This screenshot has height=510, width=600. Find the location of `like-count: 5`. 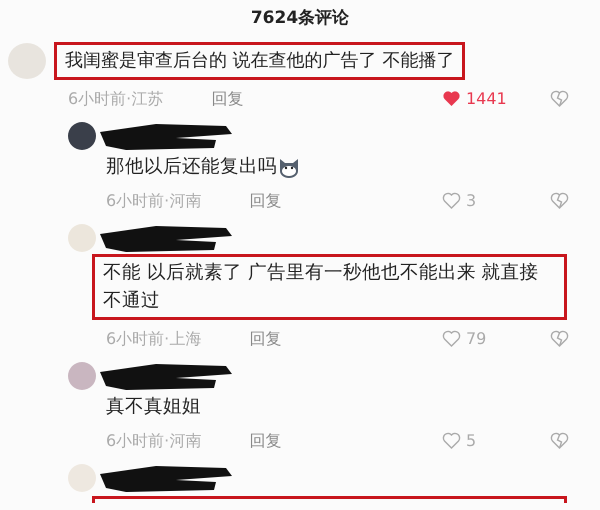

like-count: 5 is located at coordinates (471, 441).